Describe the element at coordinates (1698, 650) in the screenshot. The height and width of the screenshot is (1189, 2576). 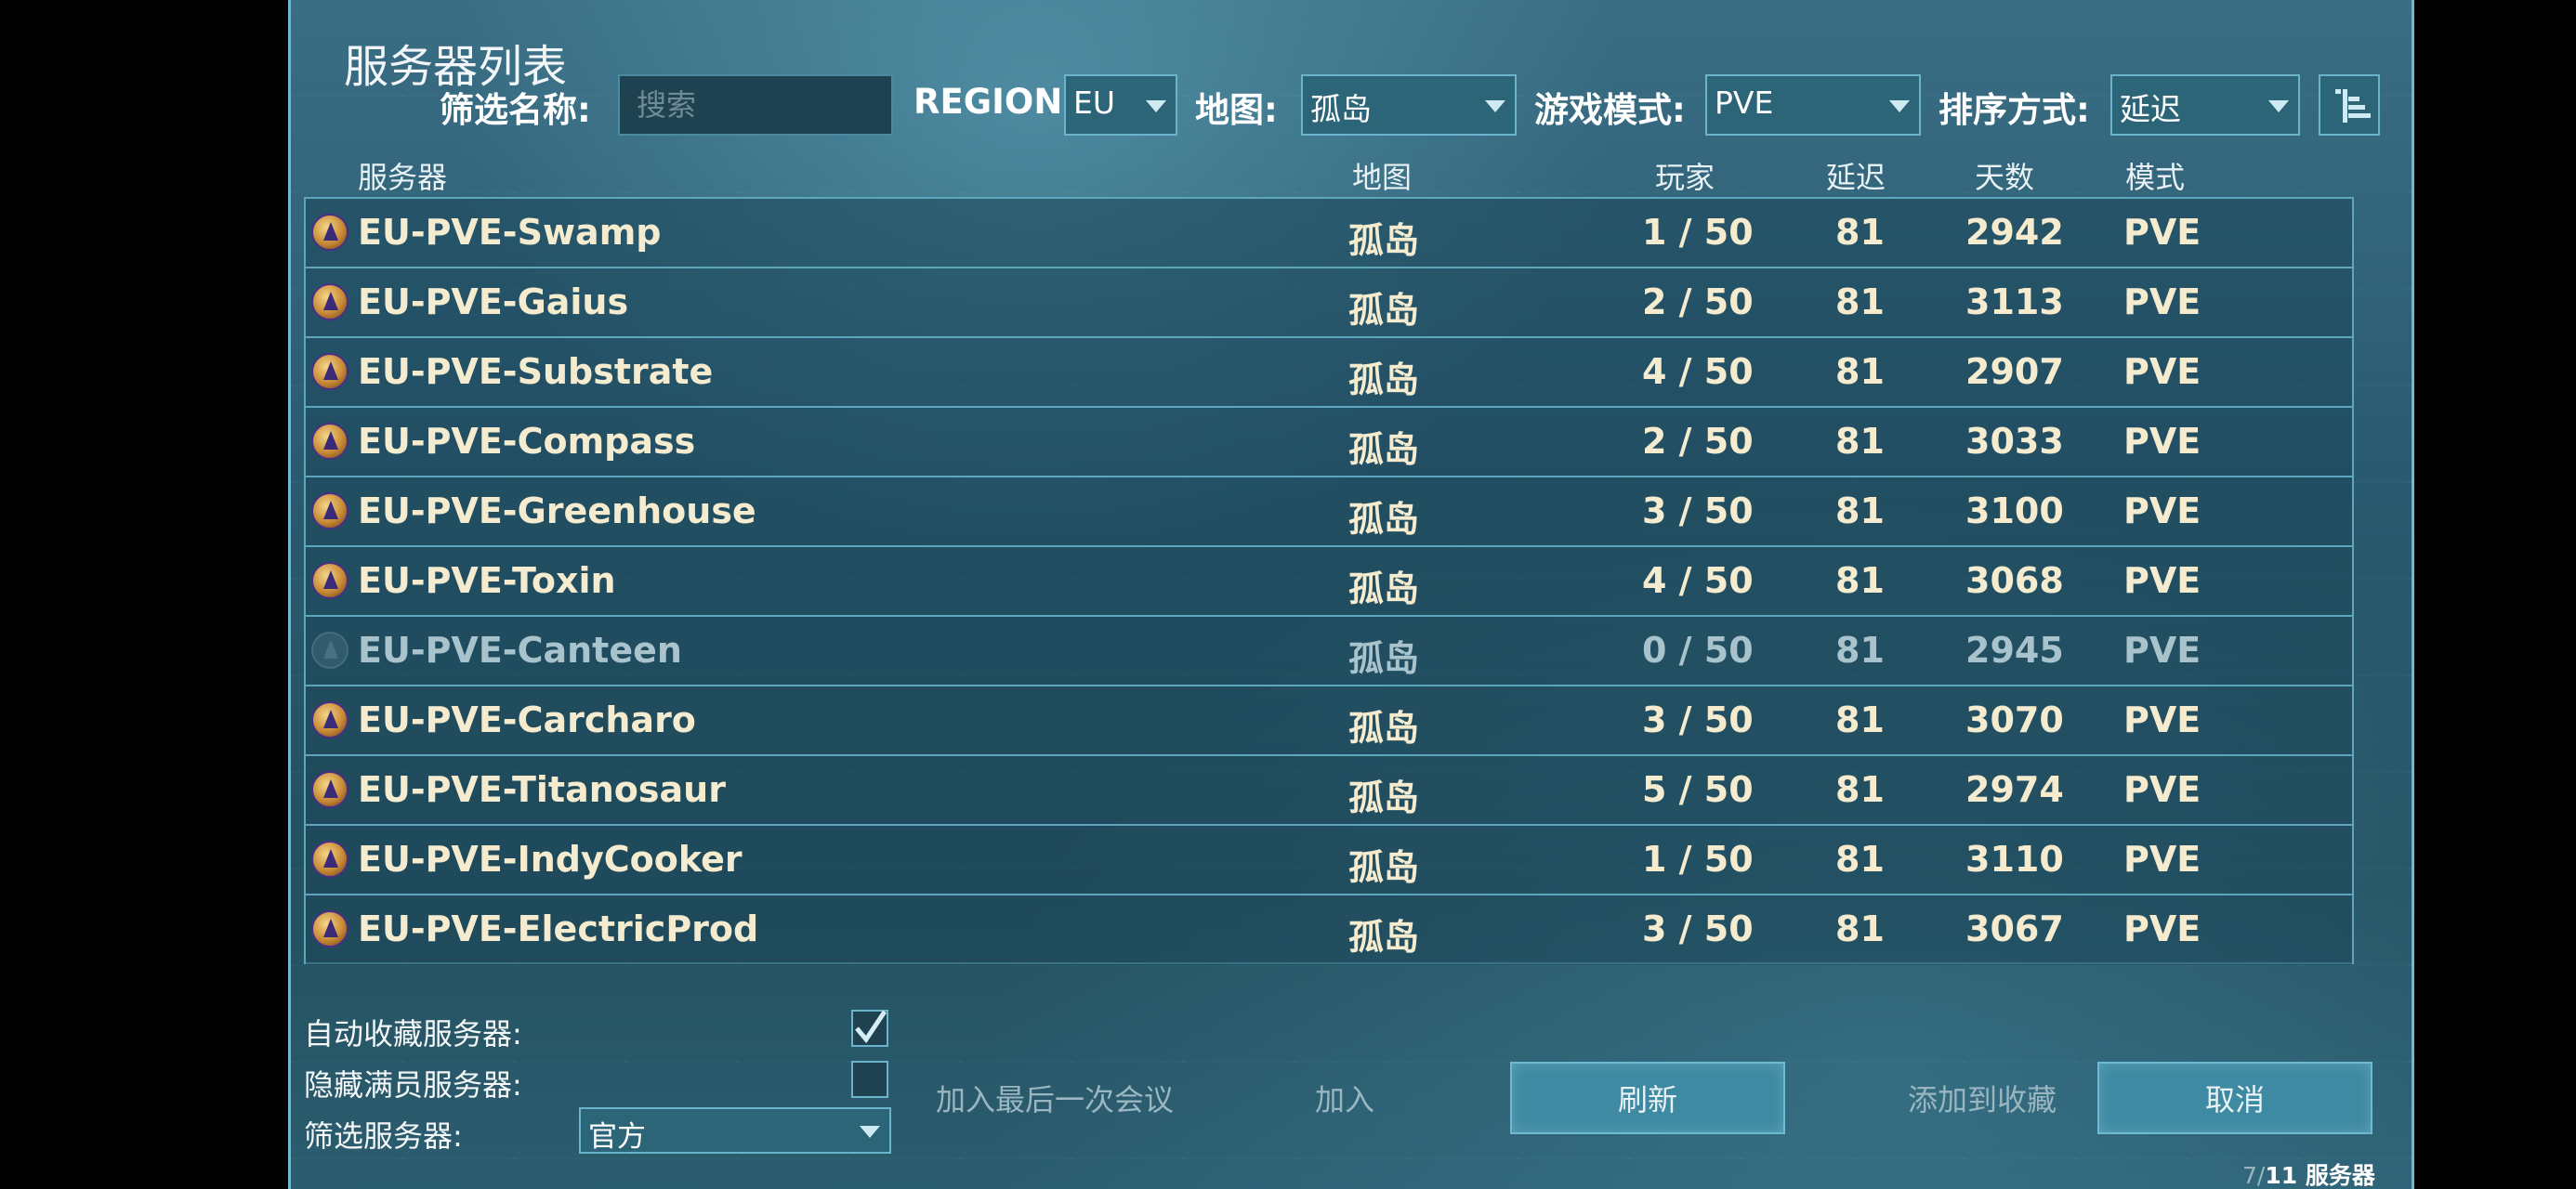
I see `server-players: 0 / 50` at that location.